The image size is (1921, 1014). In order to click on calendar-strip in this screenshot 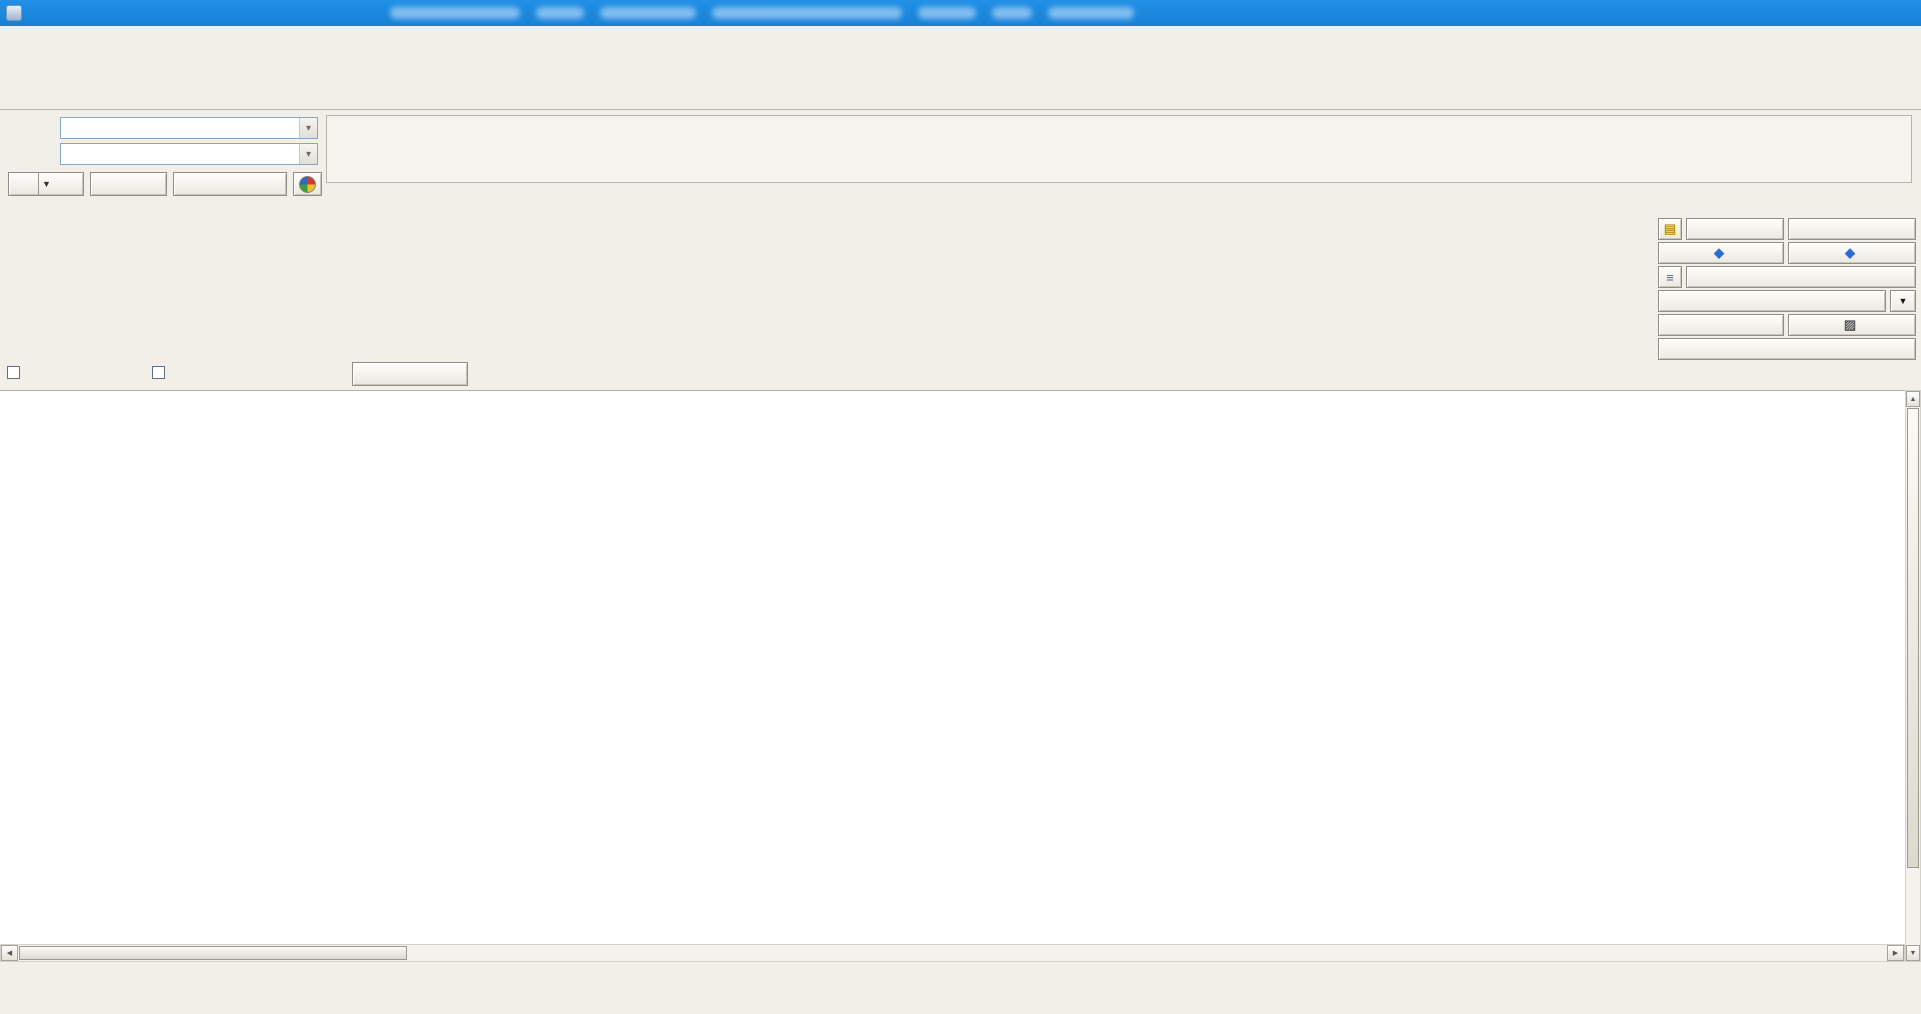, I will do `click(803, 278)`.